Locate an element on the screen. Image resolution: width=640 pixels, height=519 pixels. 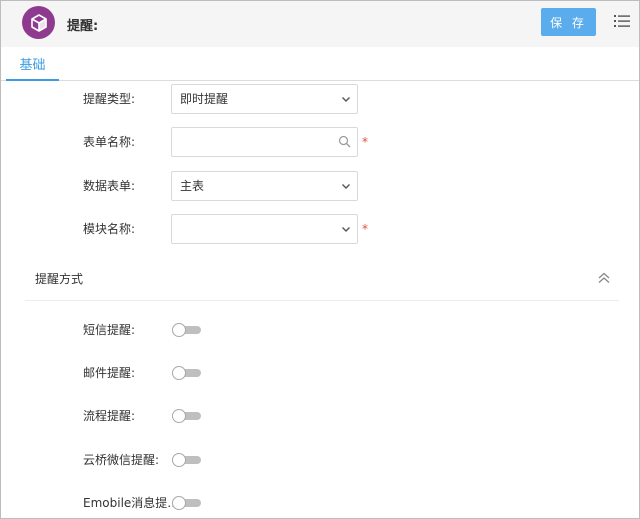
data-form-label: 数据表单: is located at coordinates (109, 186).